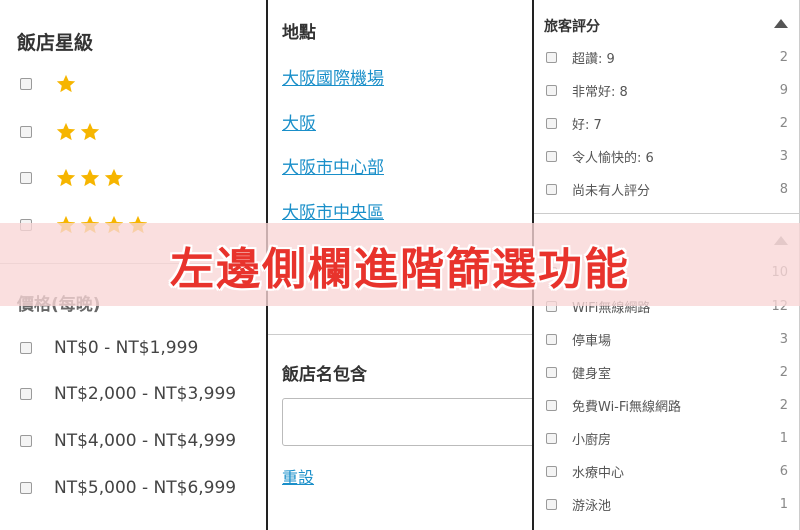 This screenshot has height=530, width=800. Describe the element at coordinates (783, 90) in the screenshot. I see `rating-option-count: 9` at that location.